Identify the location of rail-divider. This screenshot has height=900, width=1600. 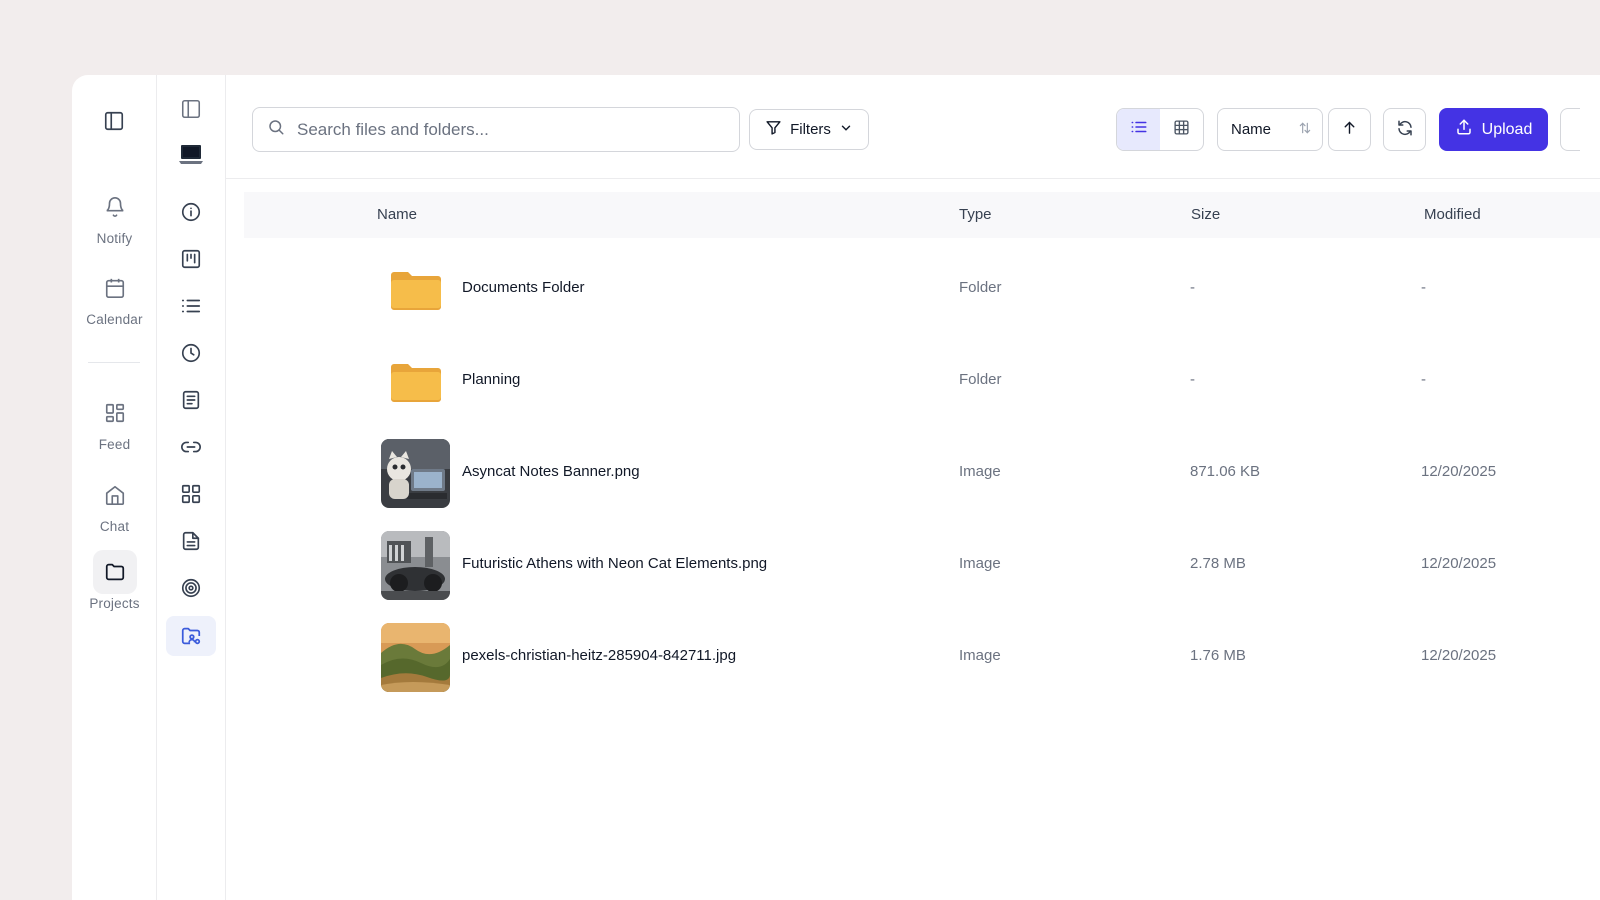
(114, 362).